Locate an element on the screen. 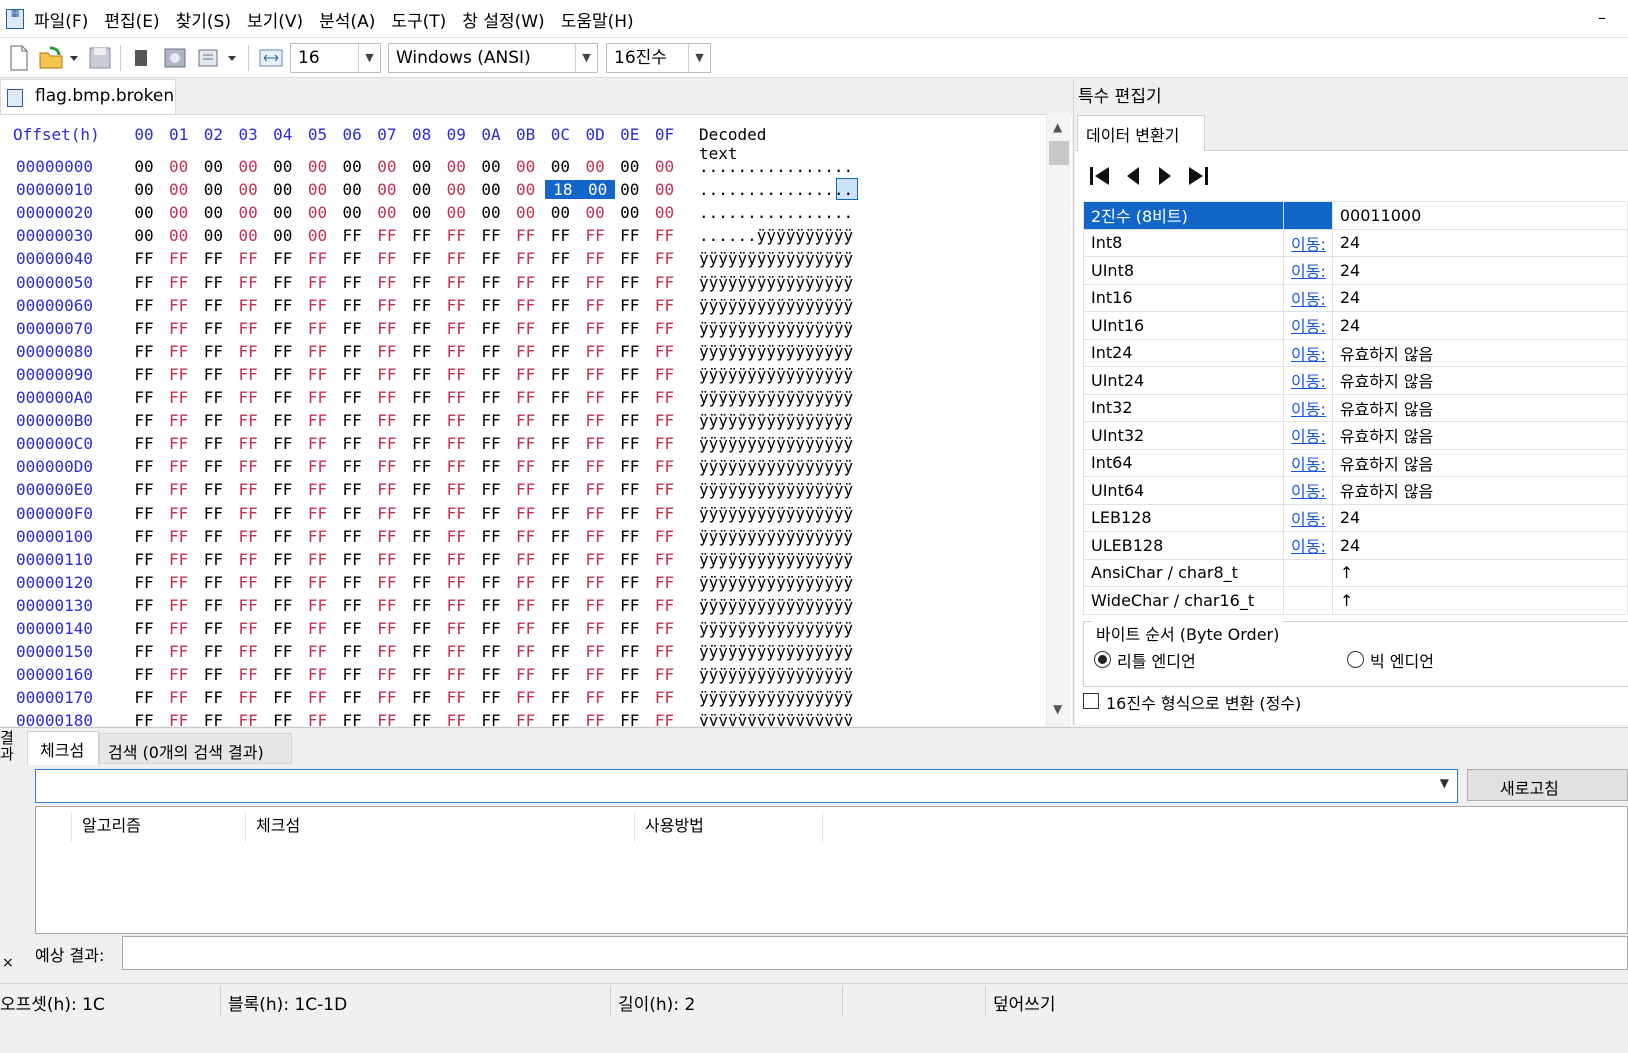 Image resolution: width=1628 pixels, height=1053 pixels. inspector-row: Int32 이동: 유효하지 않음 is located at coordinates (1355, 407).